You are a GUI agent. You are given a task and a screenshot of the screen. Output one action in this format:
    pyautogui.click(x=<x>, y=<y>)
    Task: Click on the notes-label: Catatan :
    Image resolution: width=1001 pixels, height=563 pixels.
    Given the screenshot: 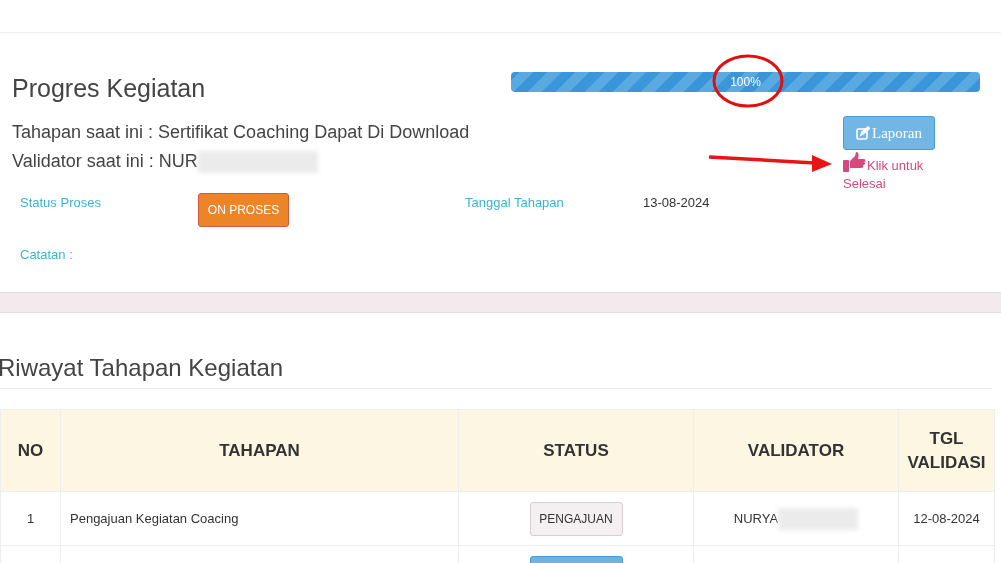 What is the action you would take?
    pyautogui.click(x=46, y=255)
    